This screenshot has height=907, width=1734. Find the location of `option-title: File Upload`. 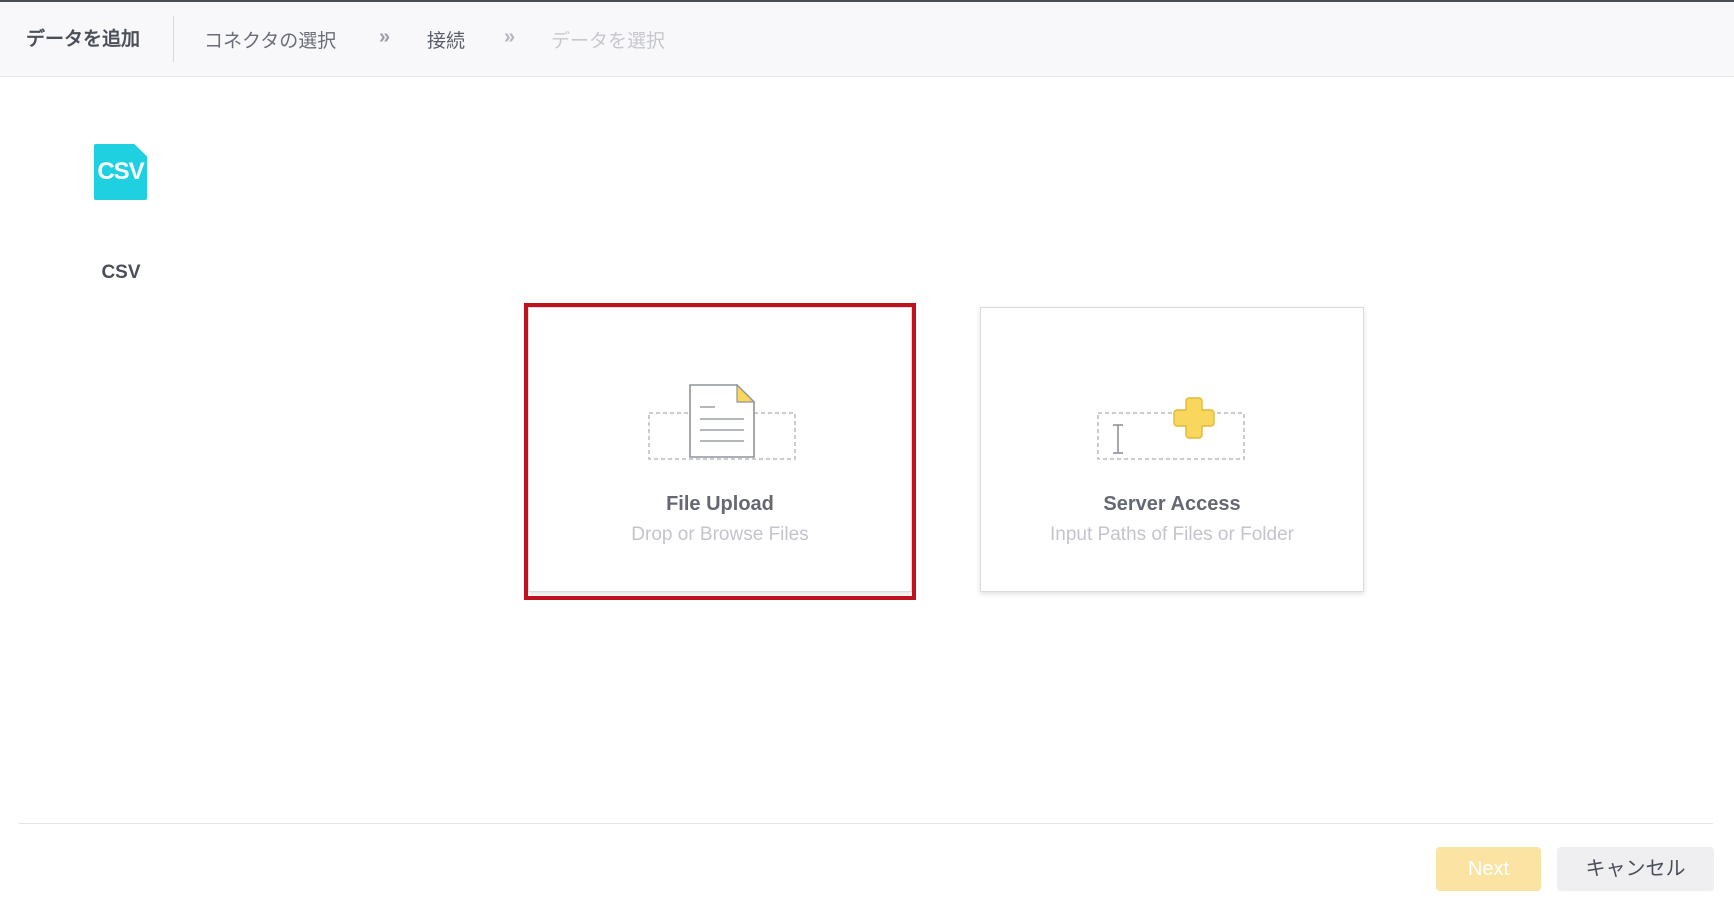

option-title: File Upload is located at coordinates (720, 504).